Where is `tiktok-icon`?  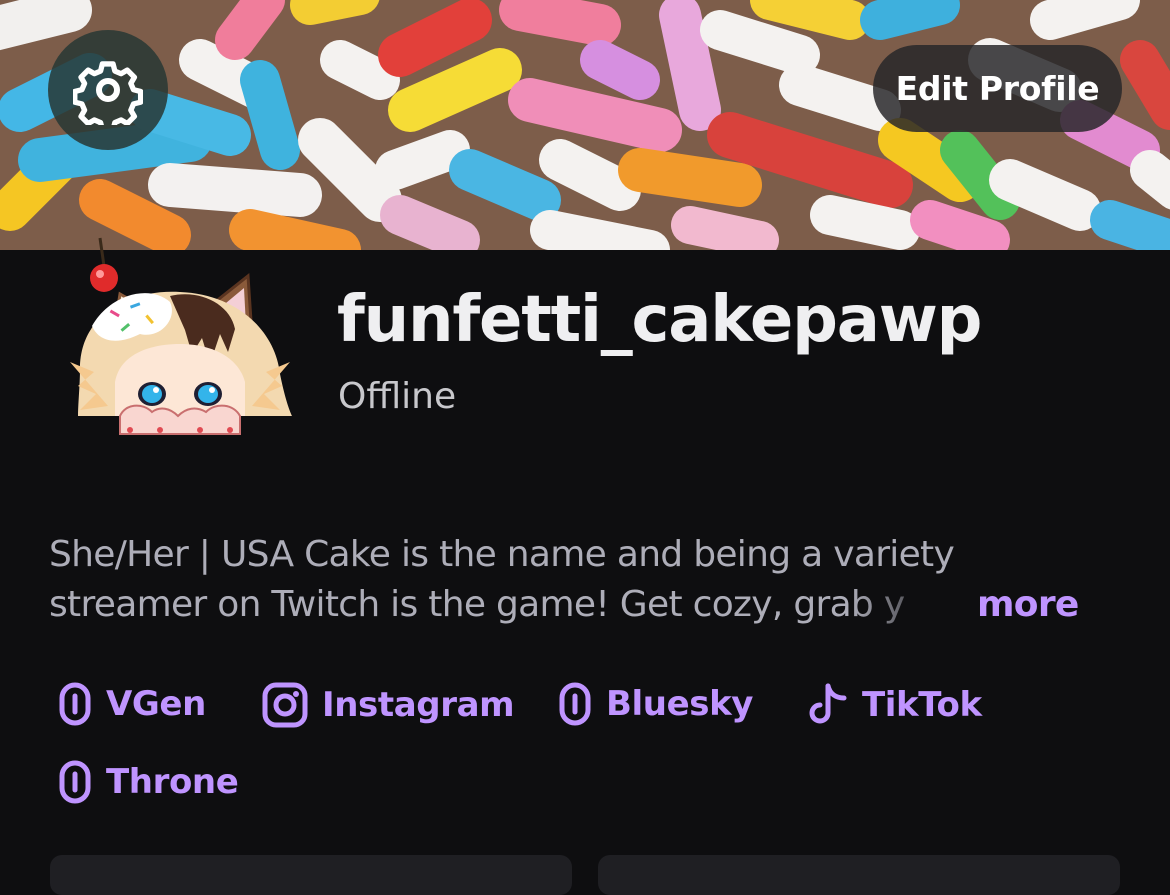
tiktok-icon is located at coordinates (828, 703).